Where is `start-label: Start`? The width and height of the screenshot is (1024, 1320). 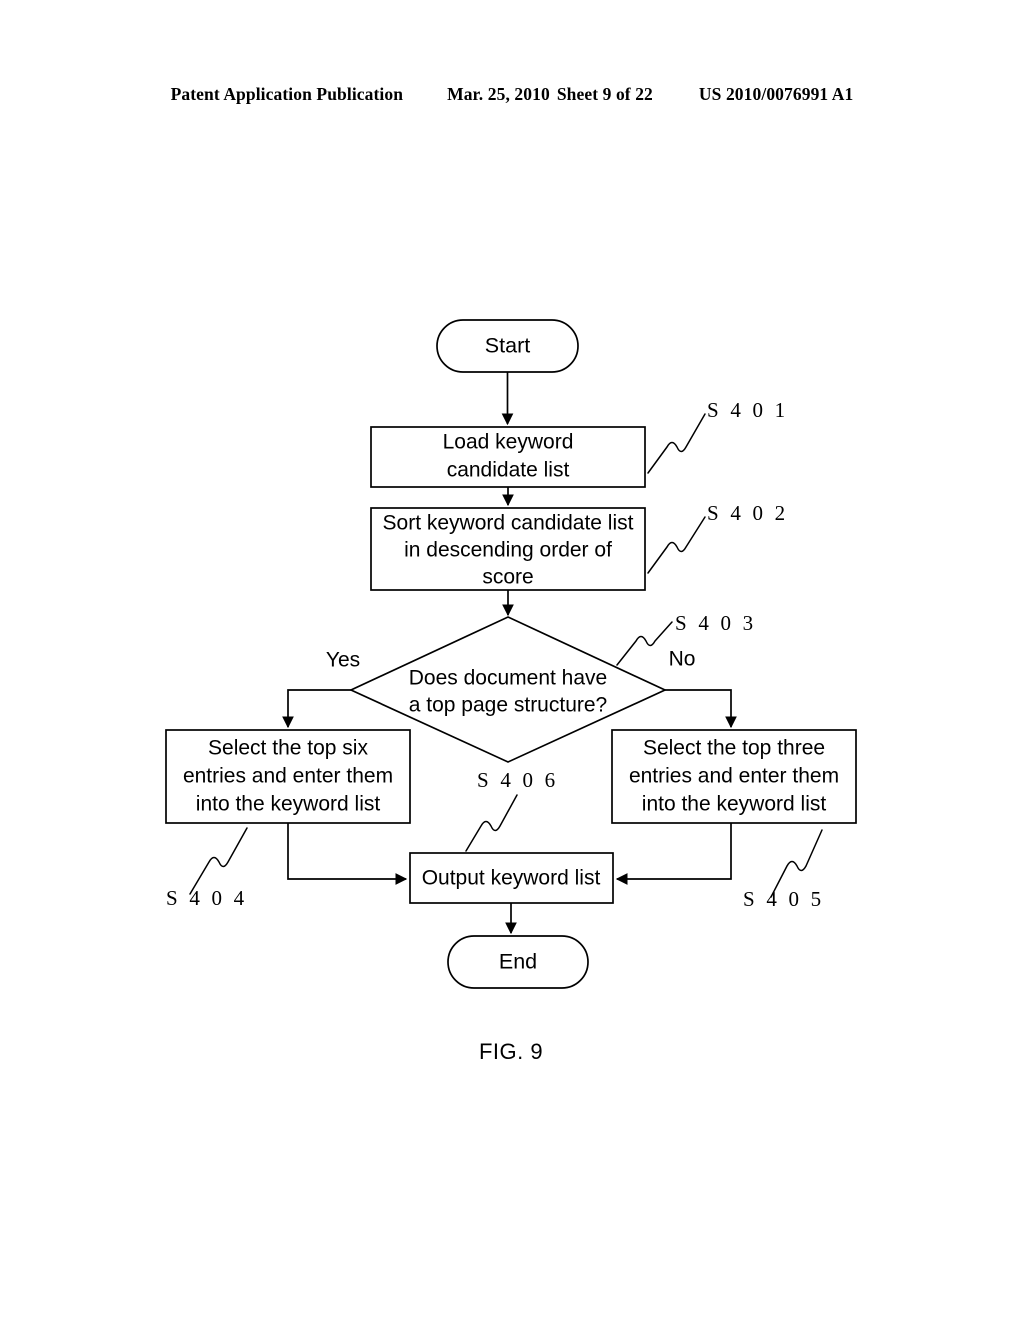
start-label: Start is located at coordinates (507, 346).